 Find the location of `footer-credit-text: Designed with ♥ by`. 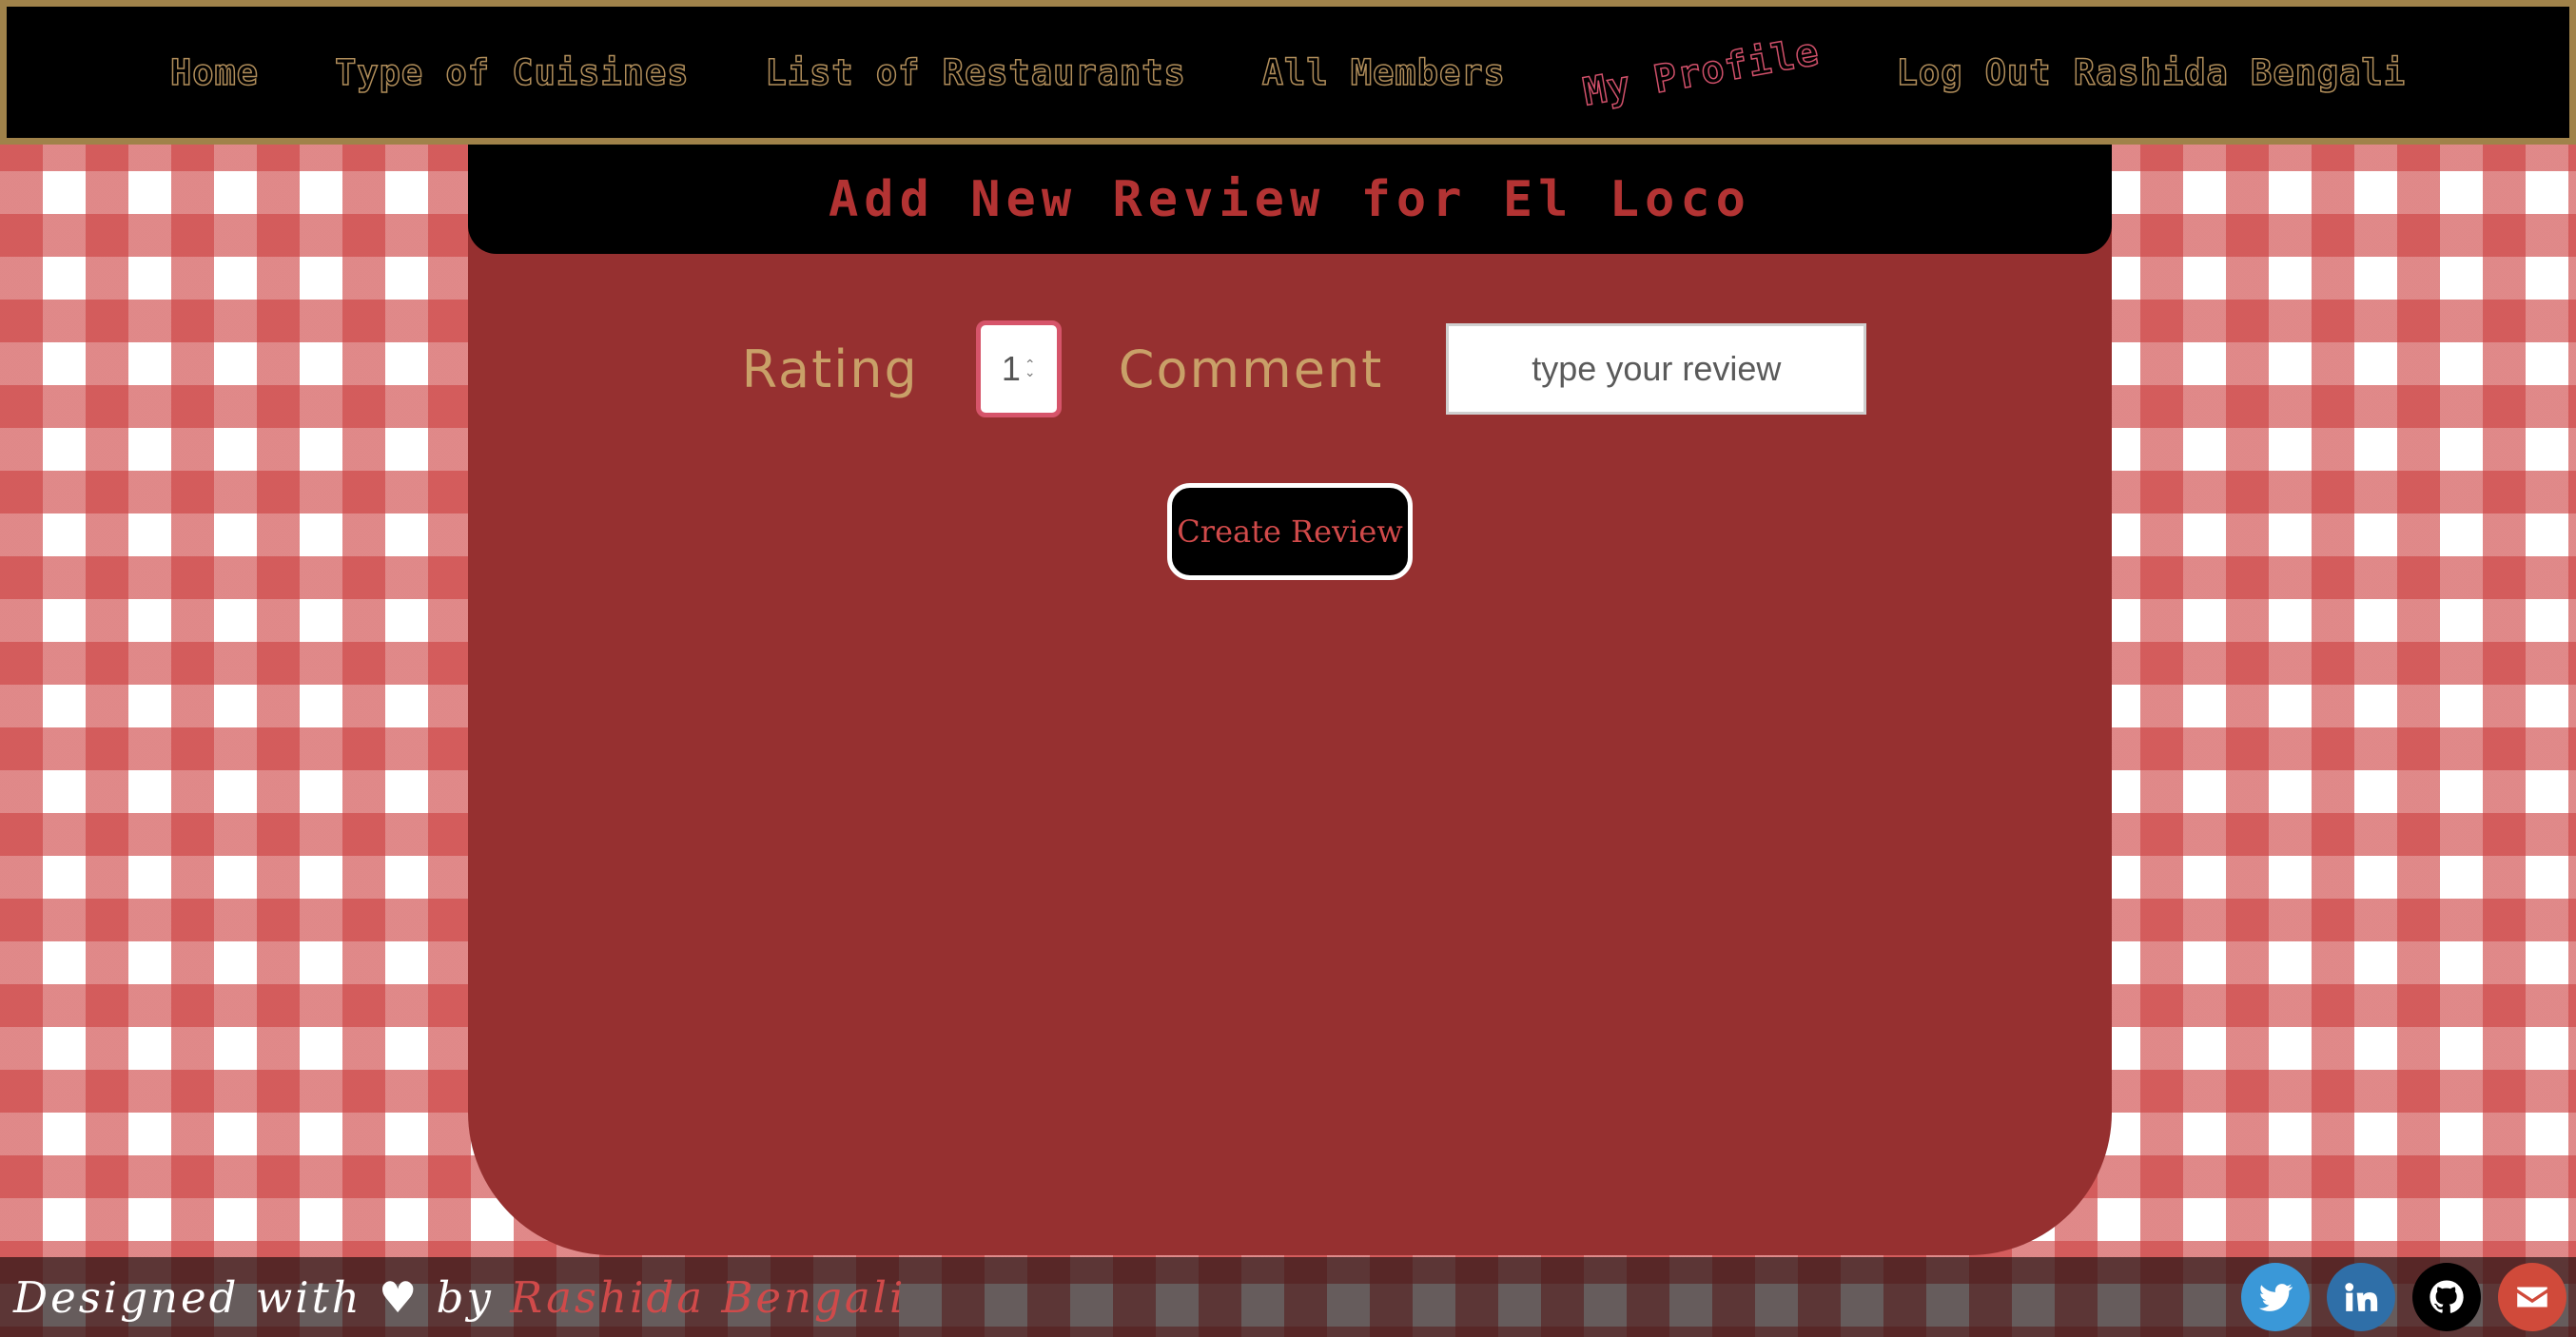

footer-credit-text: Designed with ♥ by is located at coordinates (262, 1297).